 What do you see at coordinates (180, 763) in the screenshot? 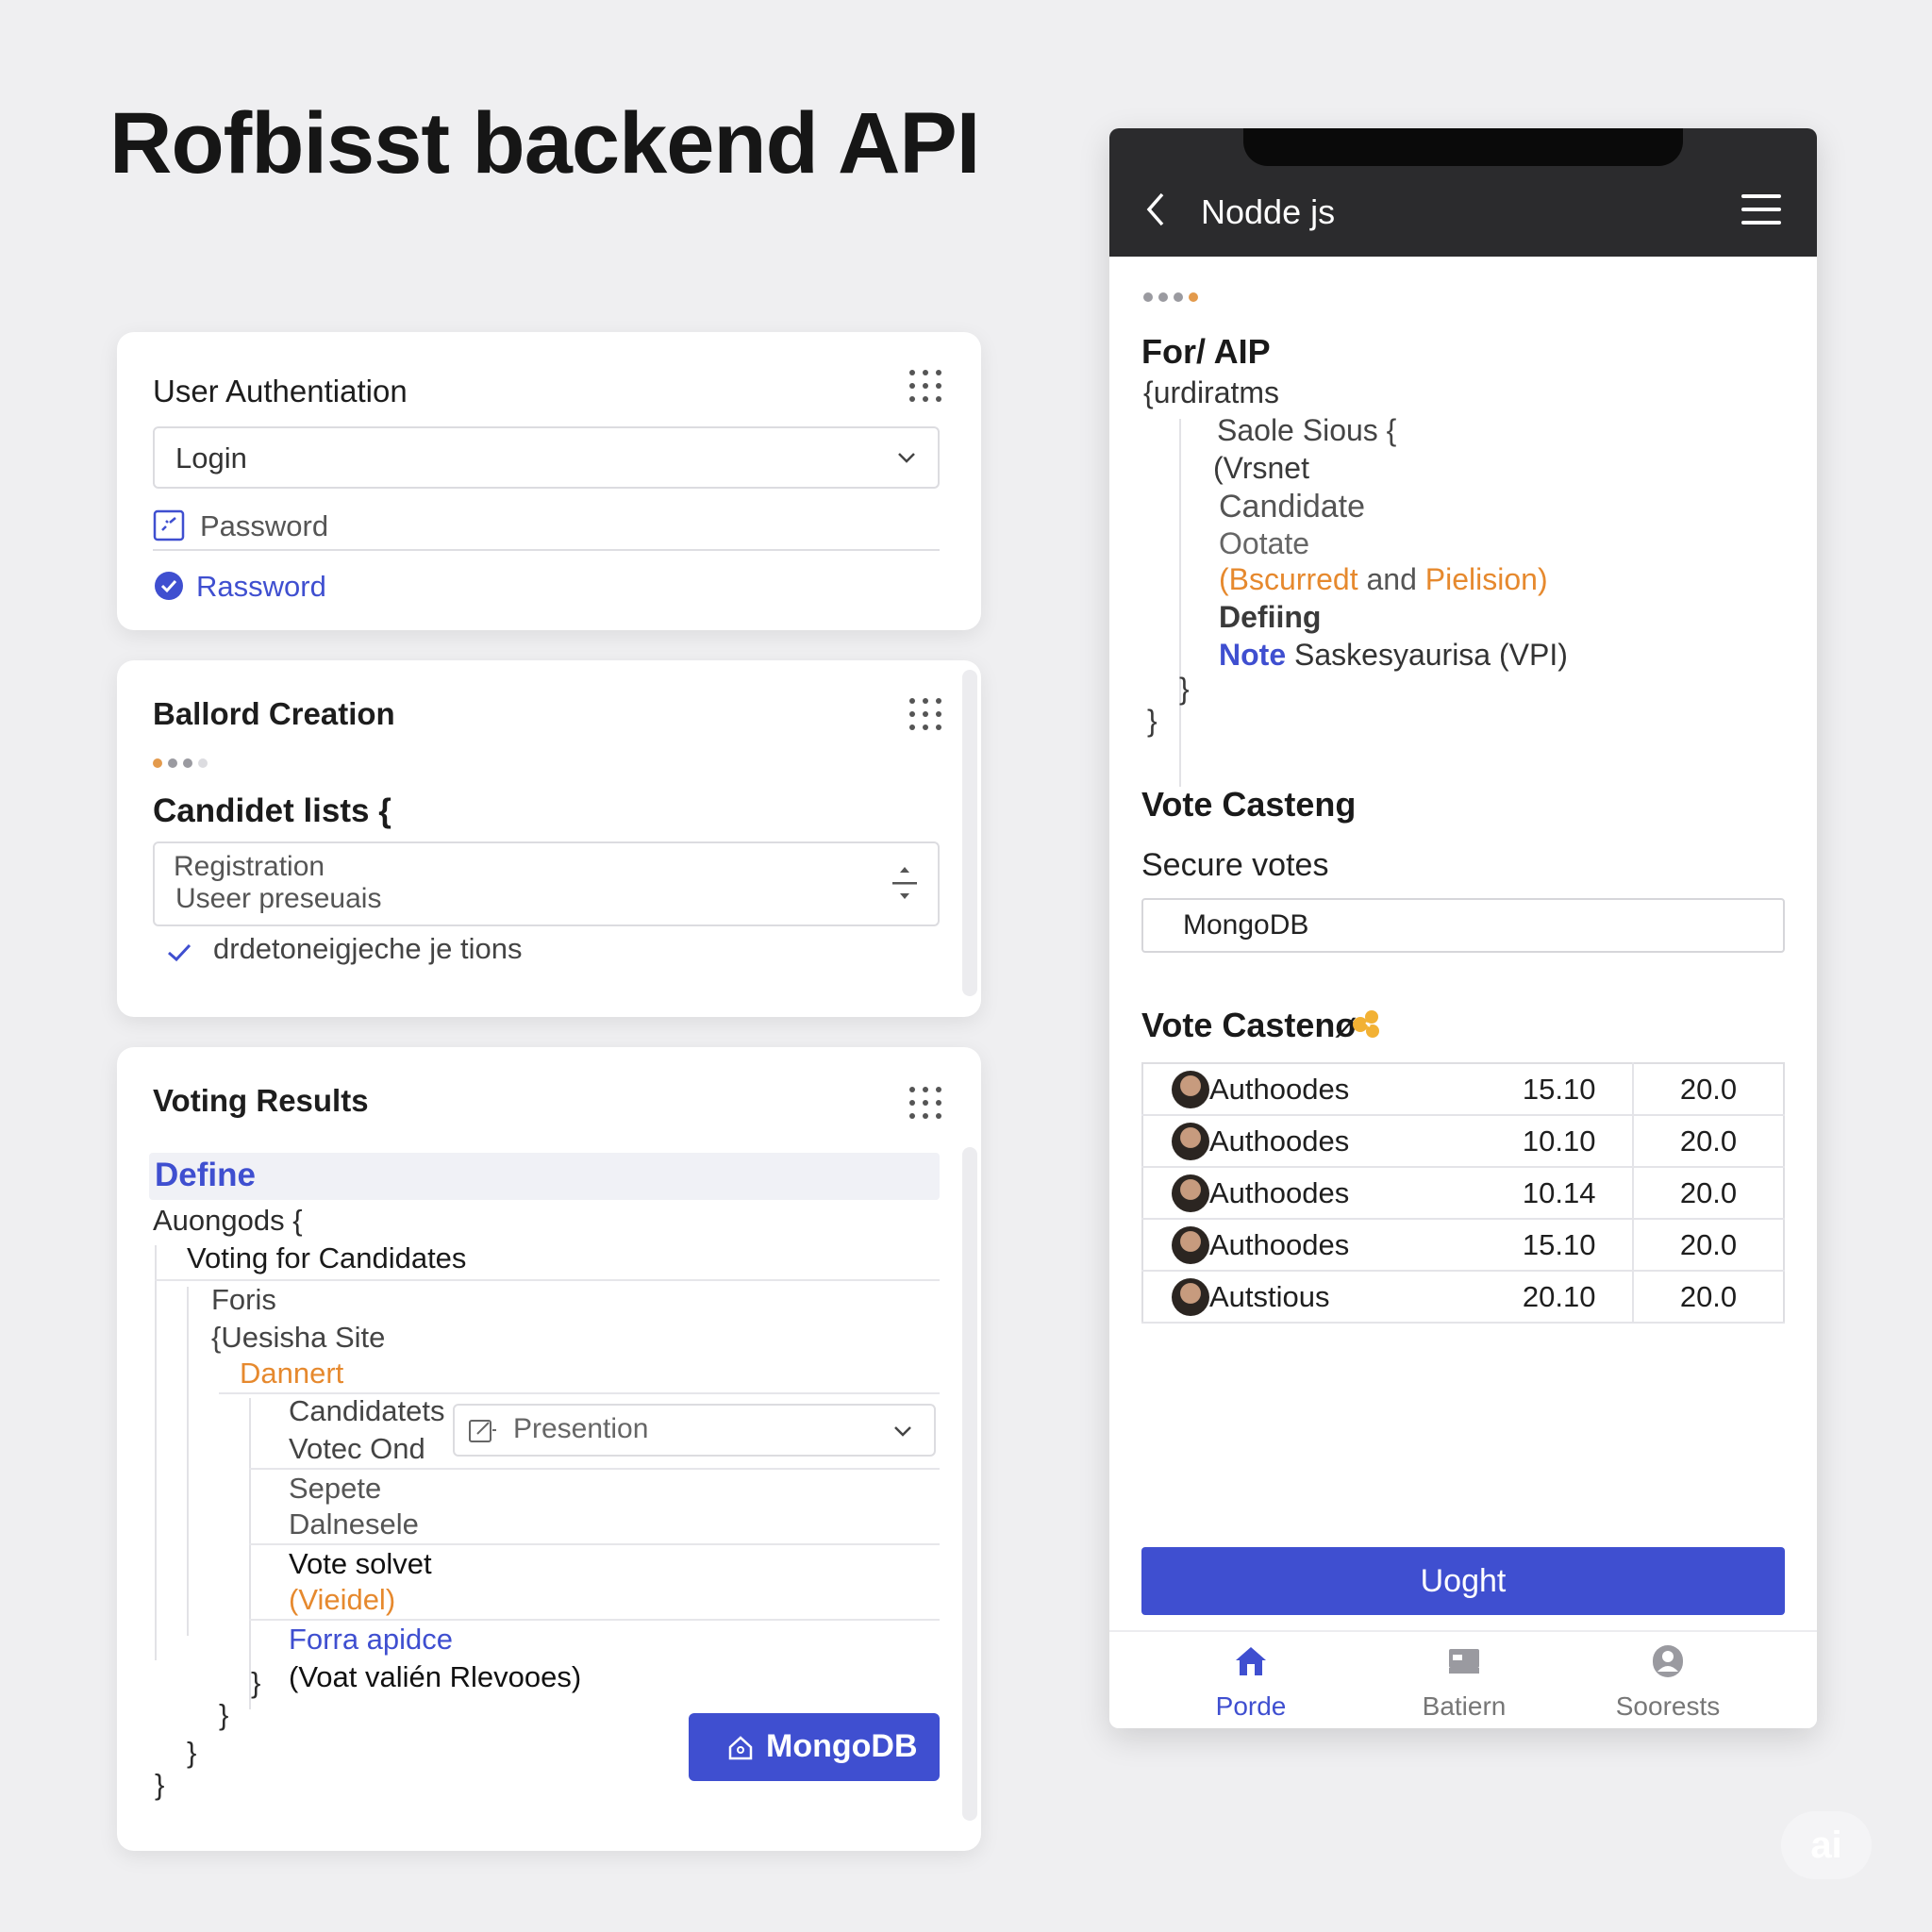
I see `progress-dots` at bounding box center [180, 763].